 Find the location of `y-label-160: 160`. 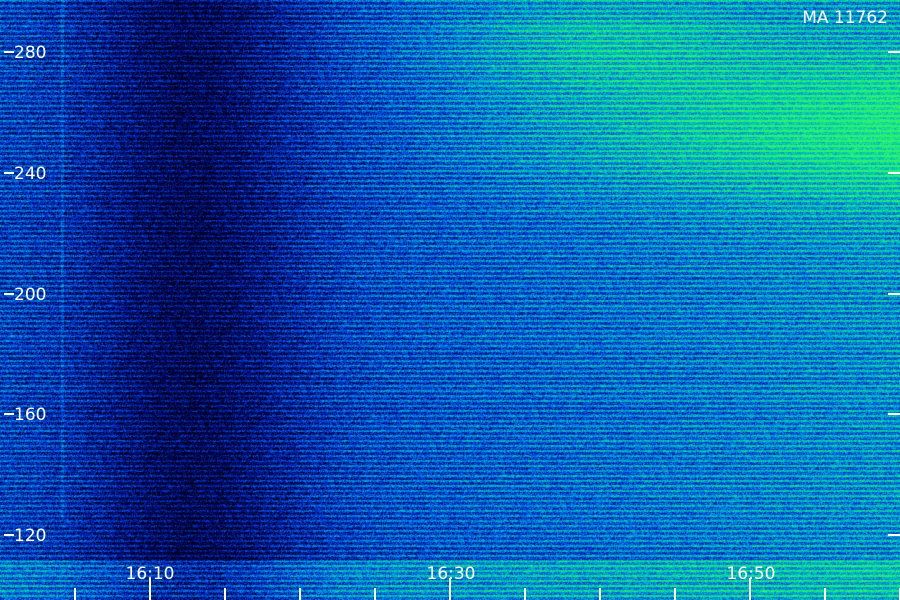

y-label-160: 160 is located at coordinates (30, 415).